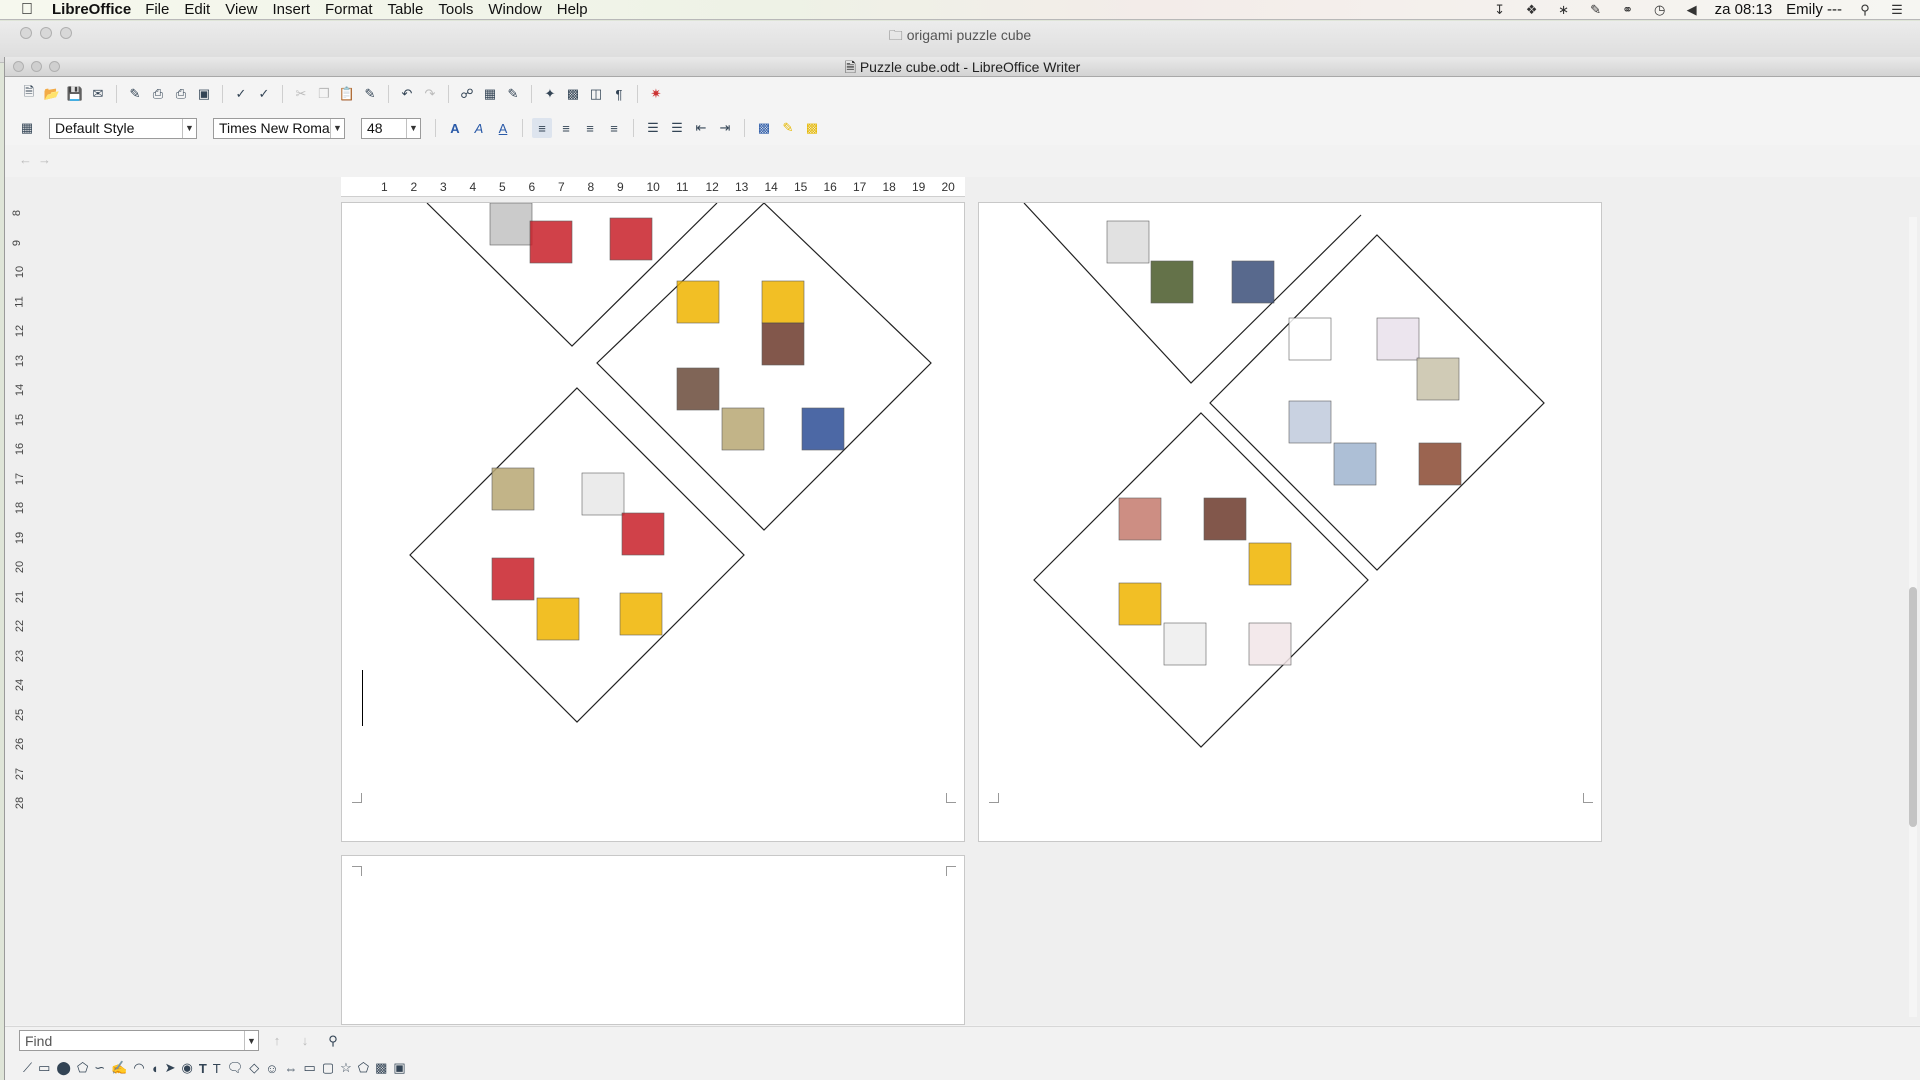  Describe the element at coordinates (18, 66) in the screenshot. I see `window-close-button` at that location.